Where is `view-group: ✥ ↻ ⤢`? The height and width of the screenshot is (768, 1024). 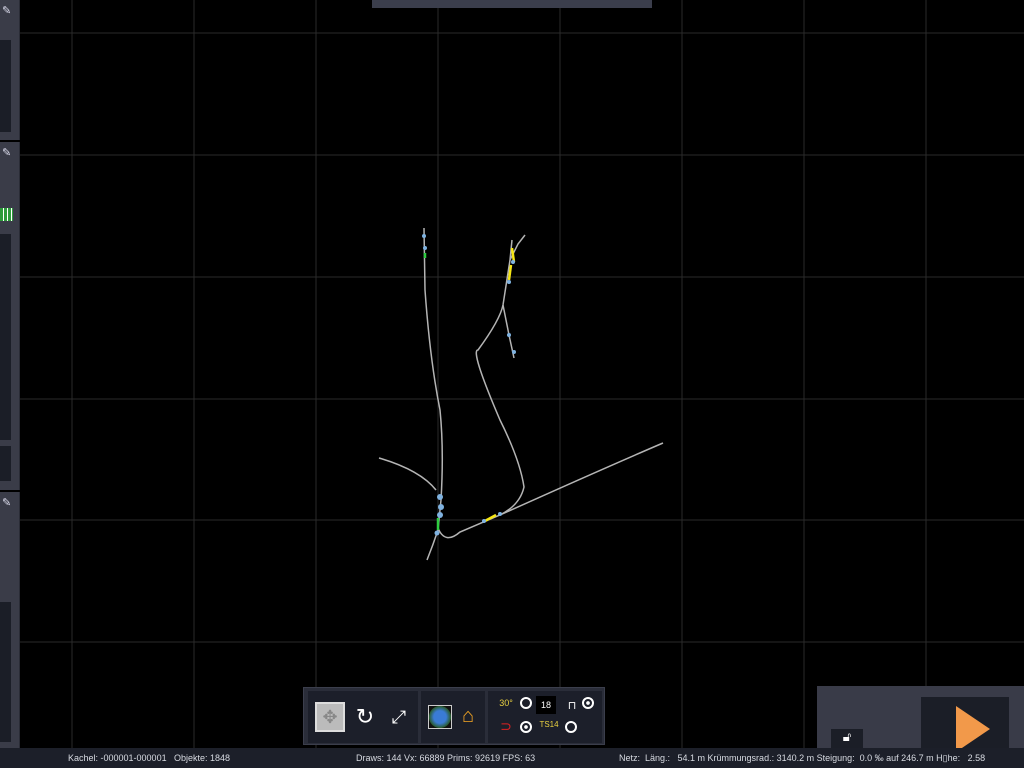
view-group: ✥ ↻ ⤢ is located at coordinates (363, 717).